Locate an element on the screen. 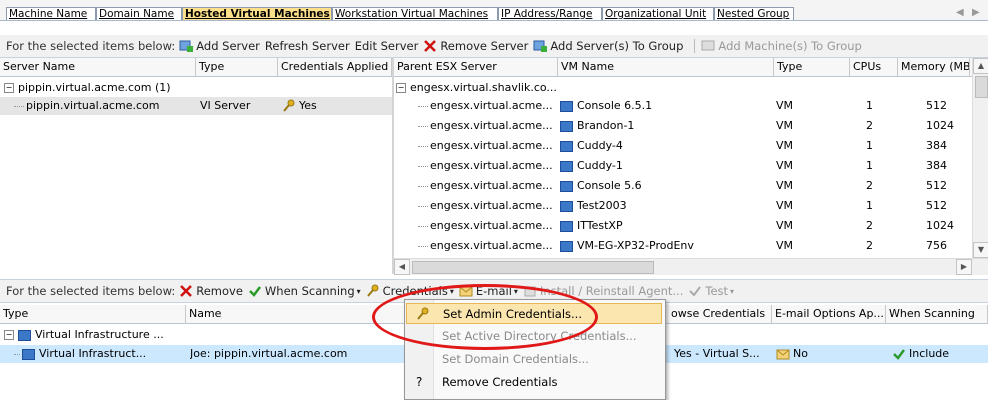  dropdown-arrow-icon: ▾ is located at coordinates (358, 291).